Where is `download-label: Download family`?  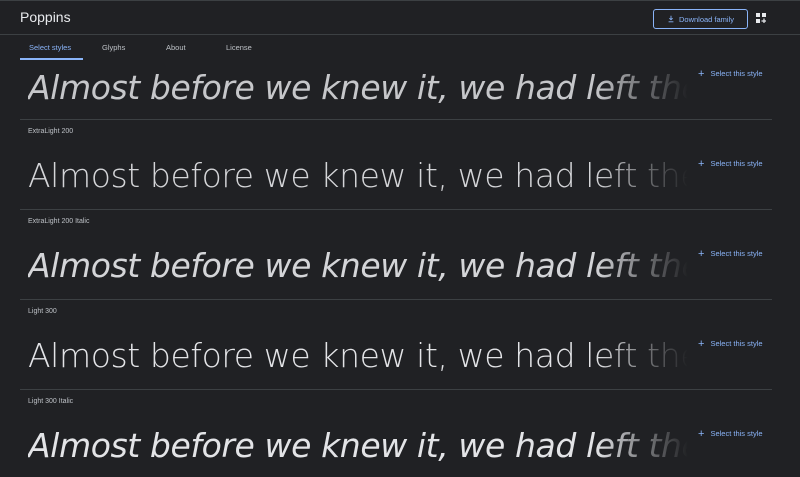 download-label: Download family is located at coordinates (706, 19).